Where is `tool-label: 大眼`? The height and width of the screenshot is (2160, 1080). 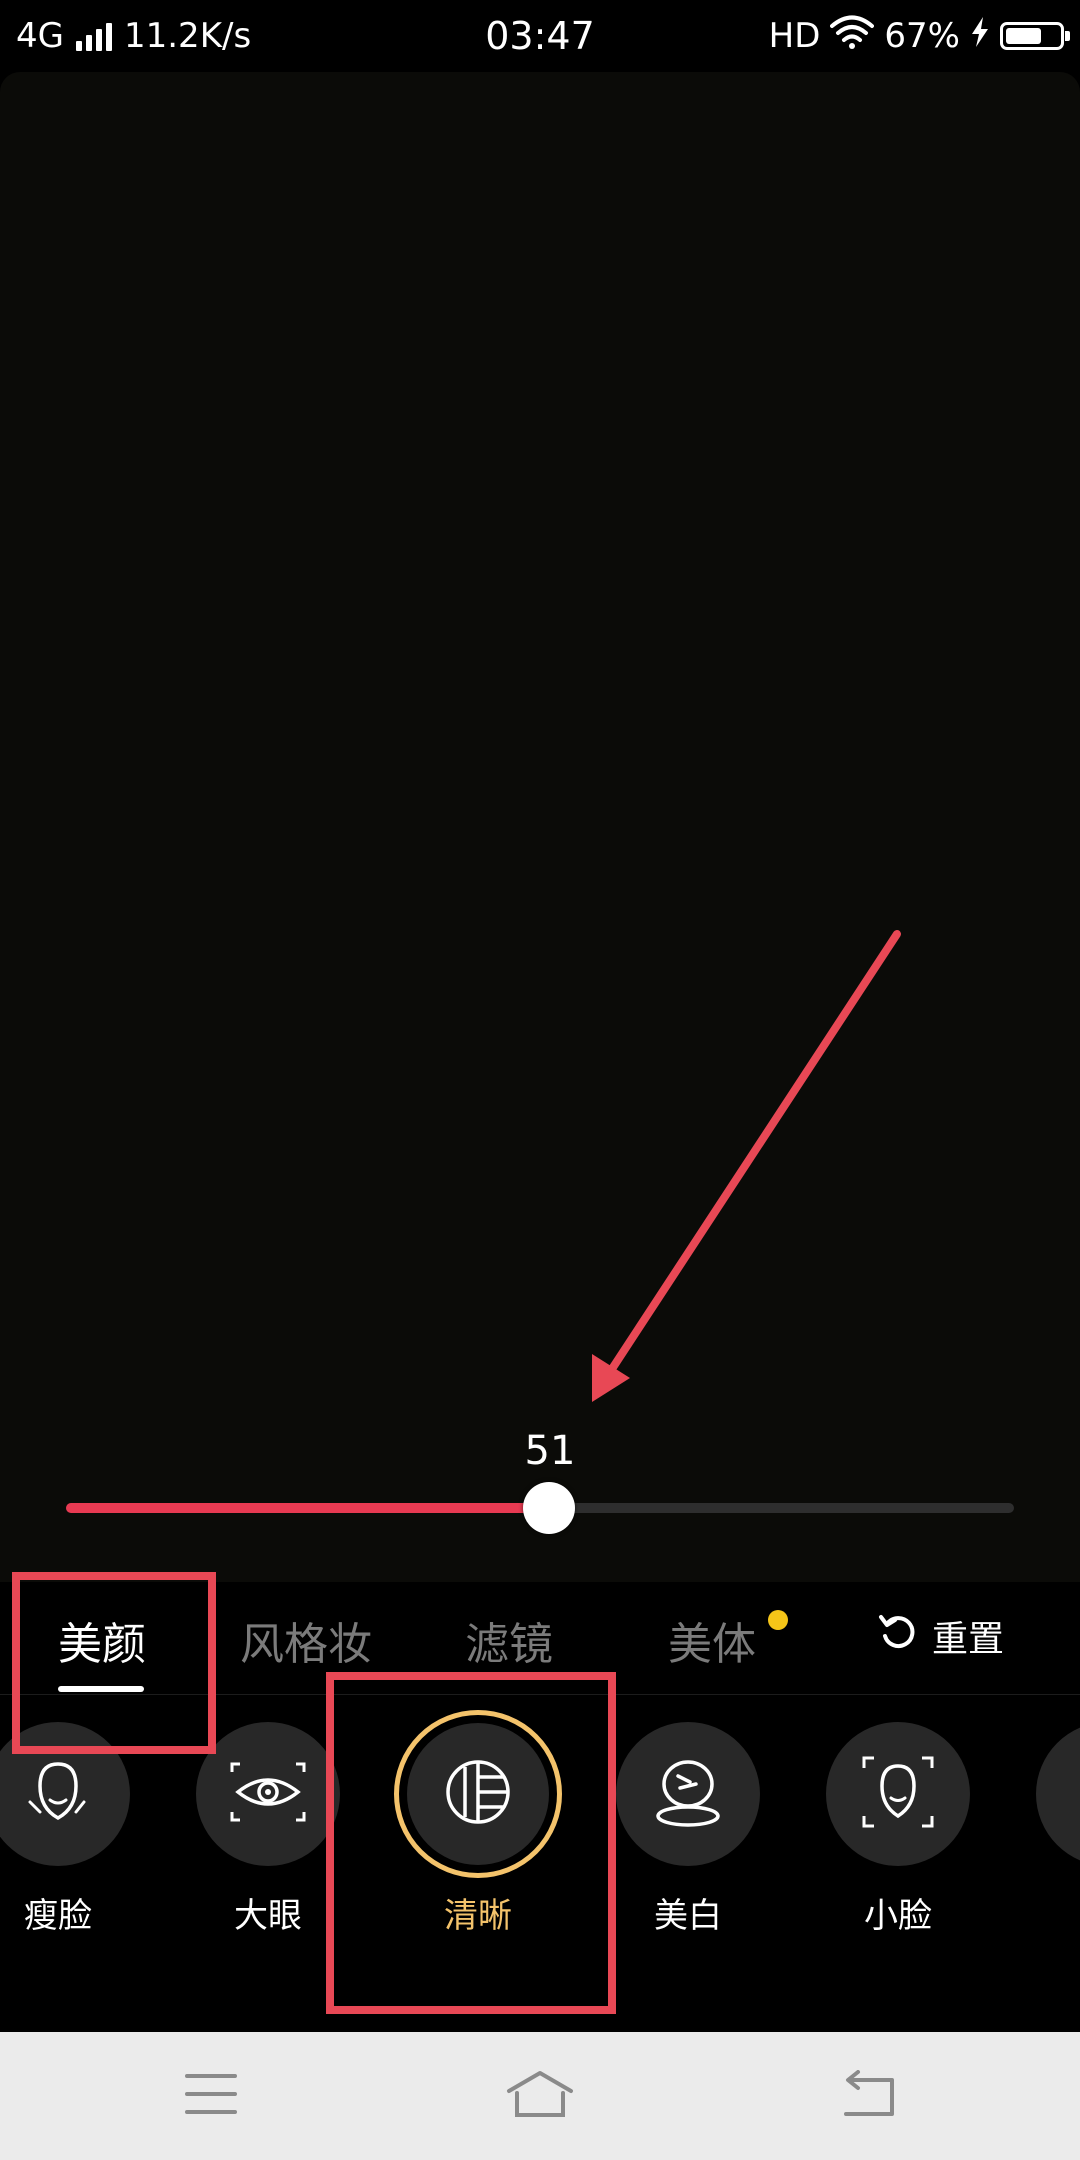 tool-label: 大眼 is located at coordinates (268, 1916).